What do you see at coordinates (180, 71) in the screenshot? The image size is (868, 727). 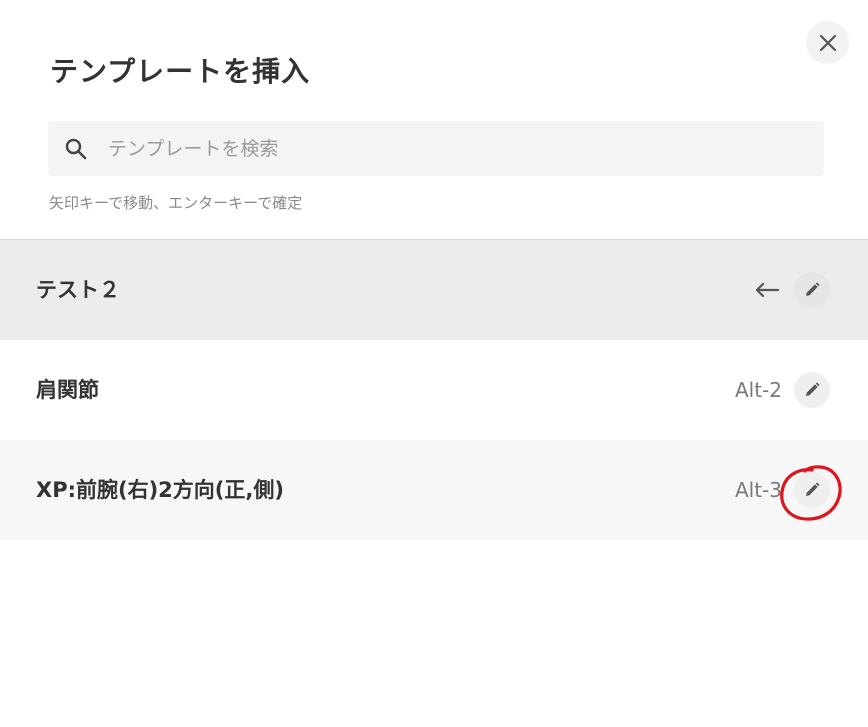 I see `dialog-title: テンプレートを挿入` at bounding box center [180, 71].